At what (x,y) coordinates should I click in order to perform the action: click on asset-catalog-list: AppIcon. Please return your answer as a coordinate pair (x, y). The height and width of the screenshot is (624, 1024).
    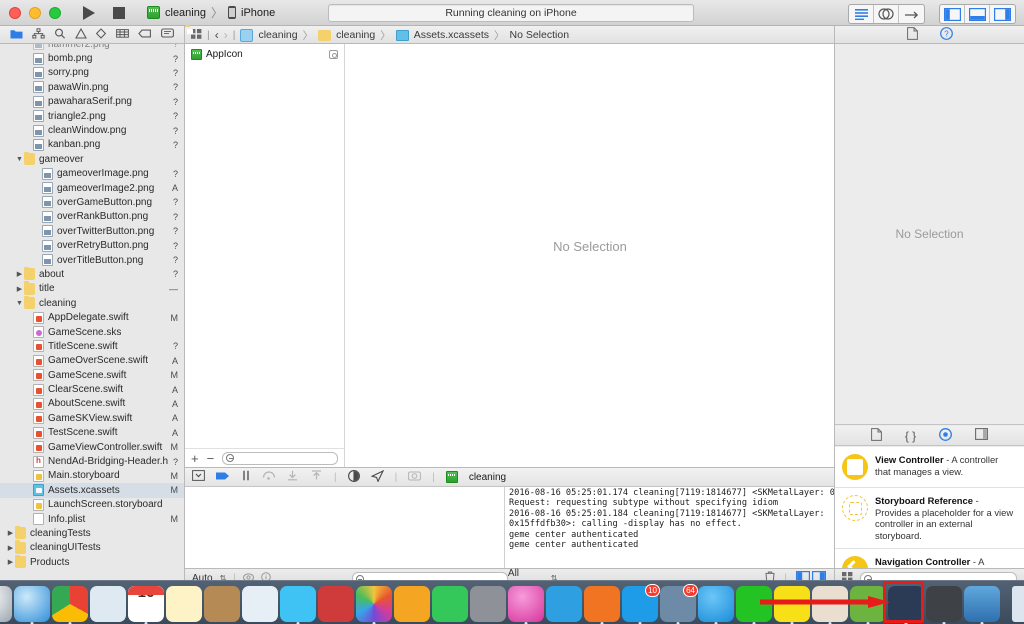
    Looking at the image, I should click on (265, 246).